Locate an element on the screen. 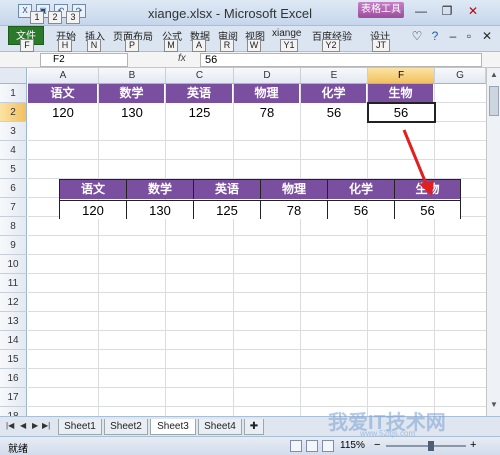 The height and width of the screenshot is (455, 500). keytip-design: JT is located at coordinates (381, 45).